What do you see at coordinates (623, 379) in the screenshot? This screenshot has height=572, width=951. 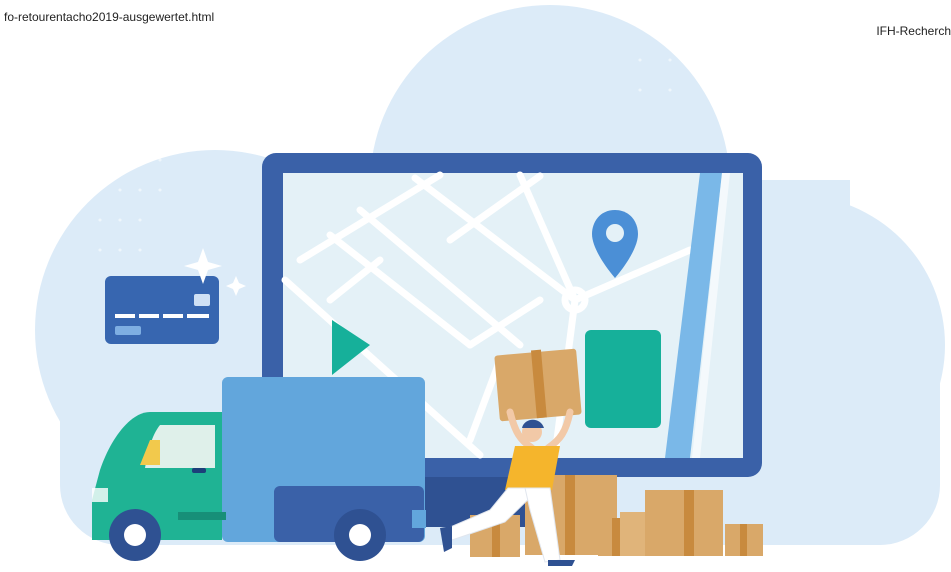 I see `map-block` at bounding box center [623, 379].